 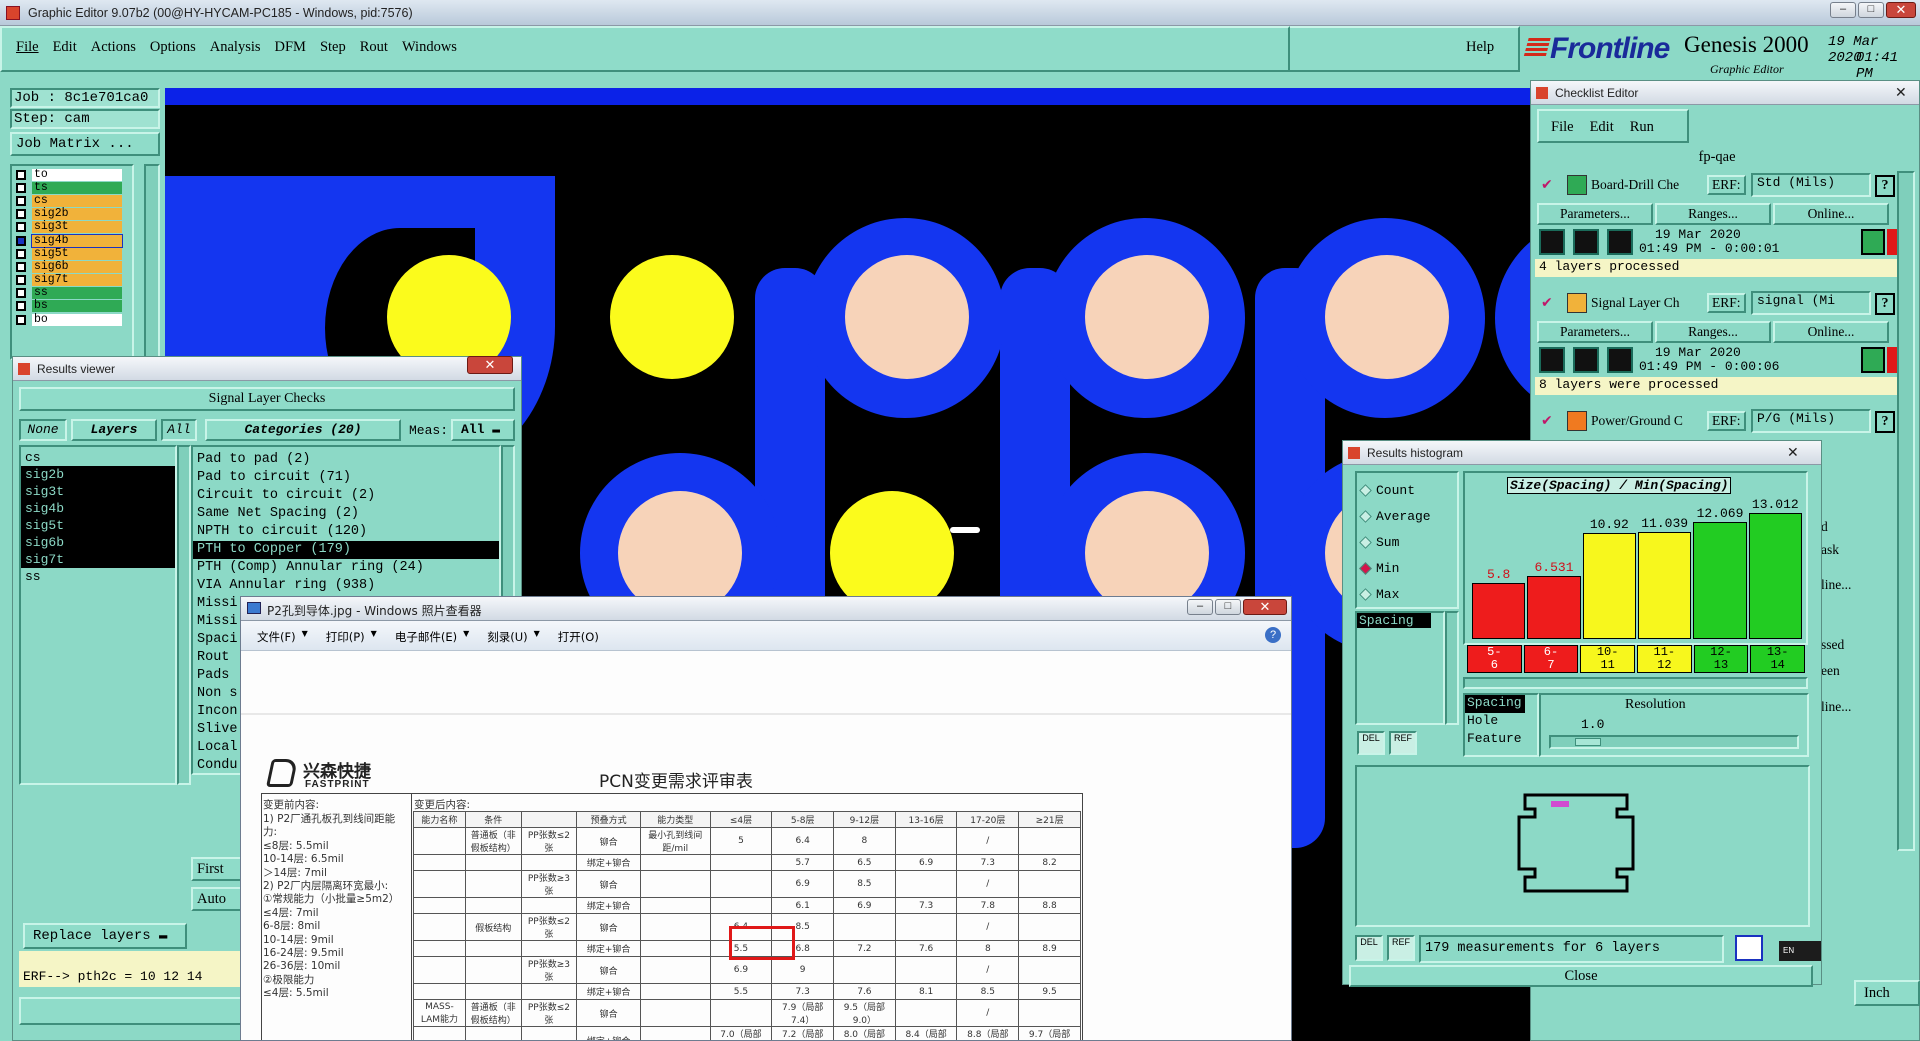 What do you see at coordinates (1581, 976) in the screenshot?
I see `histogram-close-button: Close` at bounding box center [1581, 976].